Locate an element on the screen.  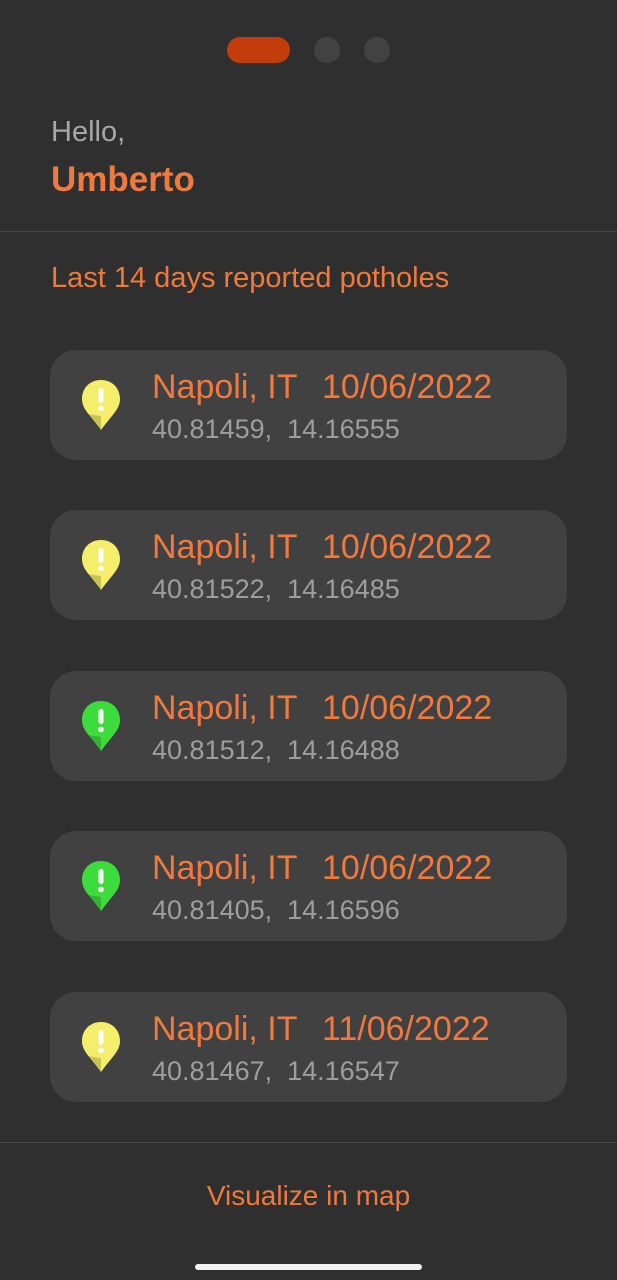
page-dot-active is located at coordinates (258, 50).